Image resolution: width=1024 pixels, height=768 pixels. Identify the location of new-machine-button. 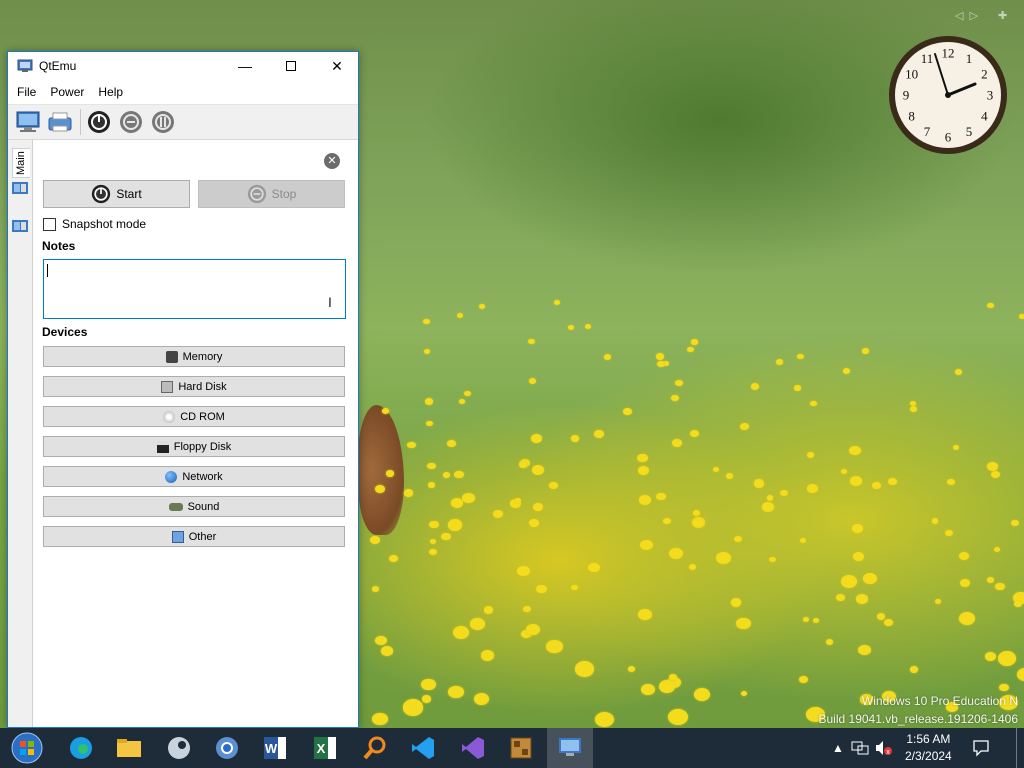
(28, 122).